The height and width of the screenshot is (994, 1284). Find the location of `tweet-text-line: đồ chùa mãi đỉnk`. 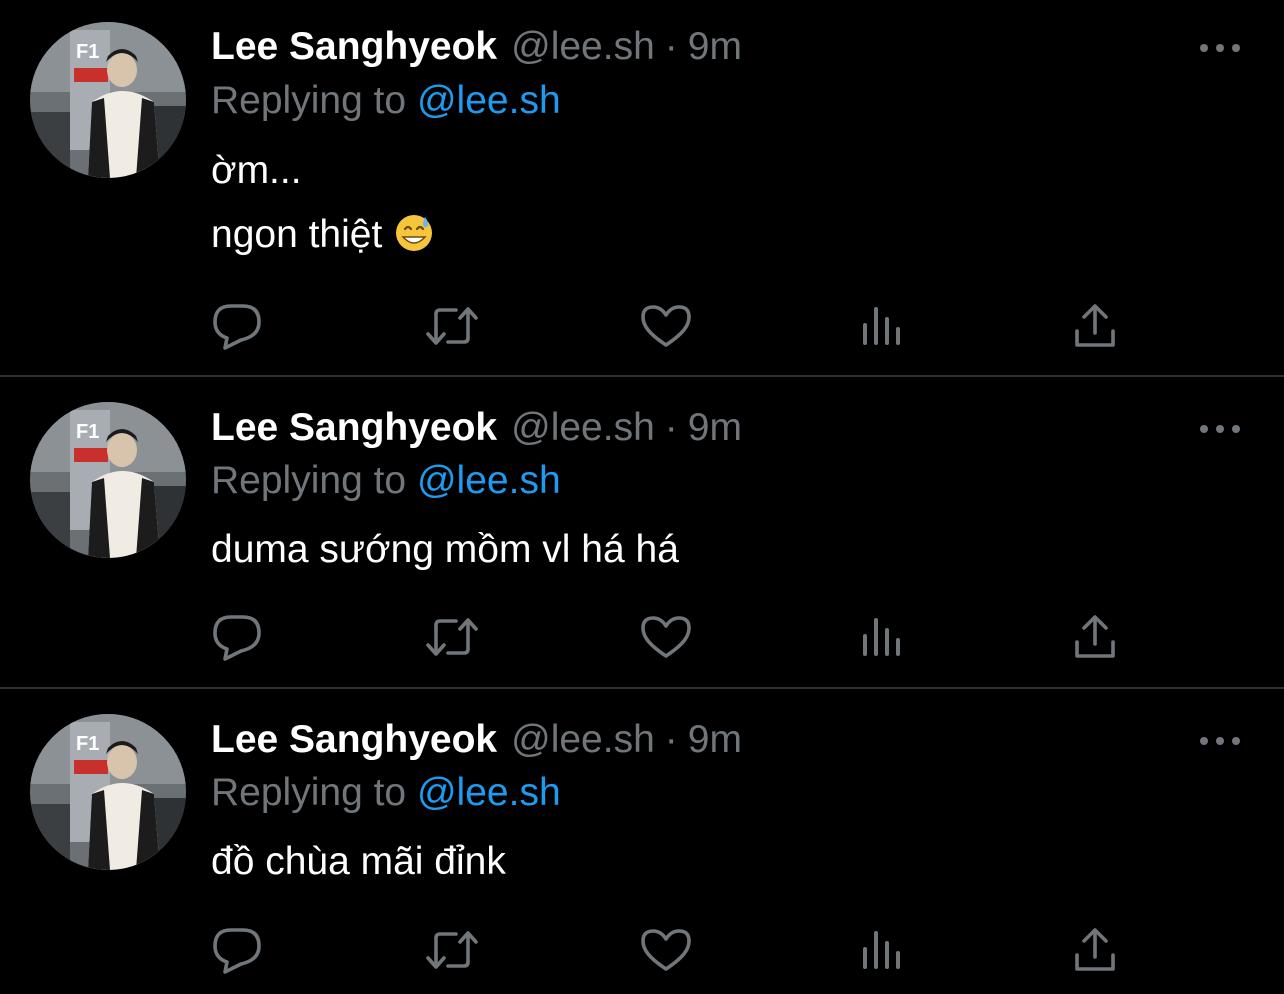

tweet-text-line: đồ chùa mãi đỉnk is located at coordinates (358, 861).